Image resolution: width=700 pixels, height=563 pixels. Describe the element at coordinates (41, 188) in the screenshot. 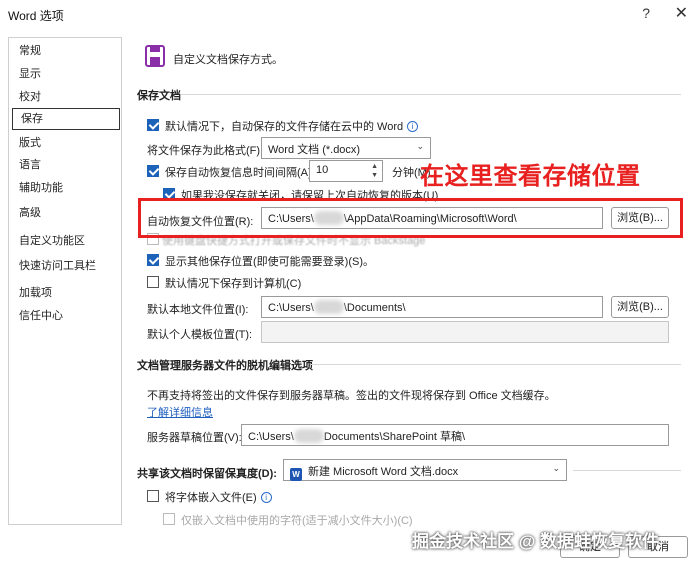

I see `sidebar-item-accessibility: 辅助功能` at that location.